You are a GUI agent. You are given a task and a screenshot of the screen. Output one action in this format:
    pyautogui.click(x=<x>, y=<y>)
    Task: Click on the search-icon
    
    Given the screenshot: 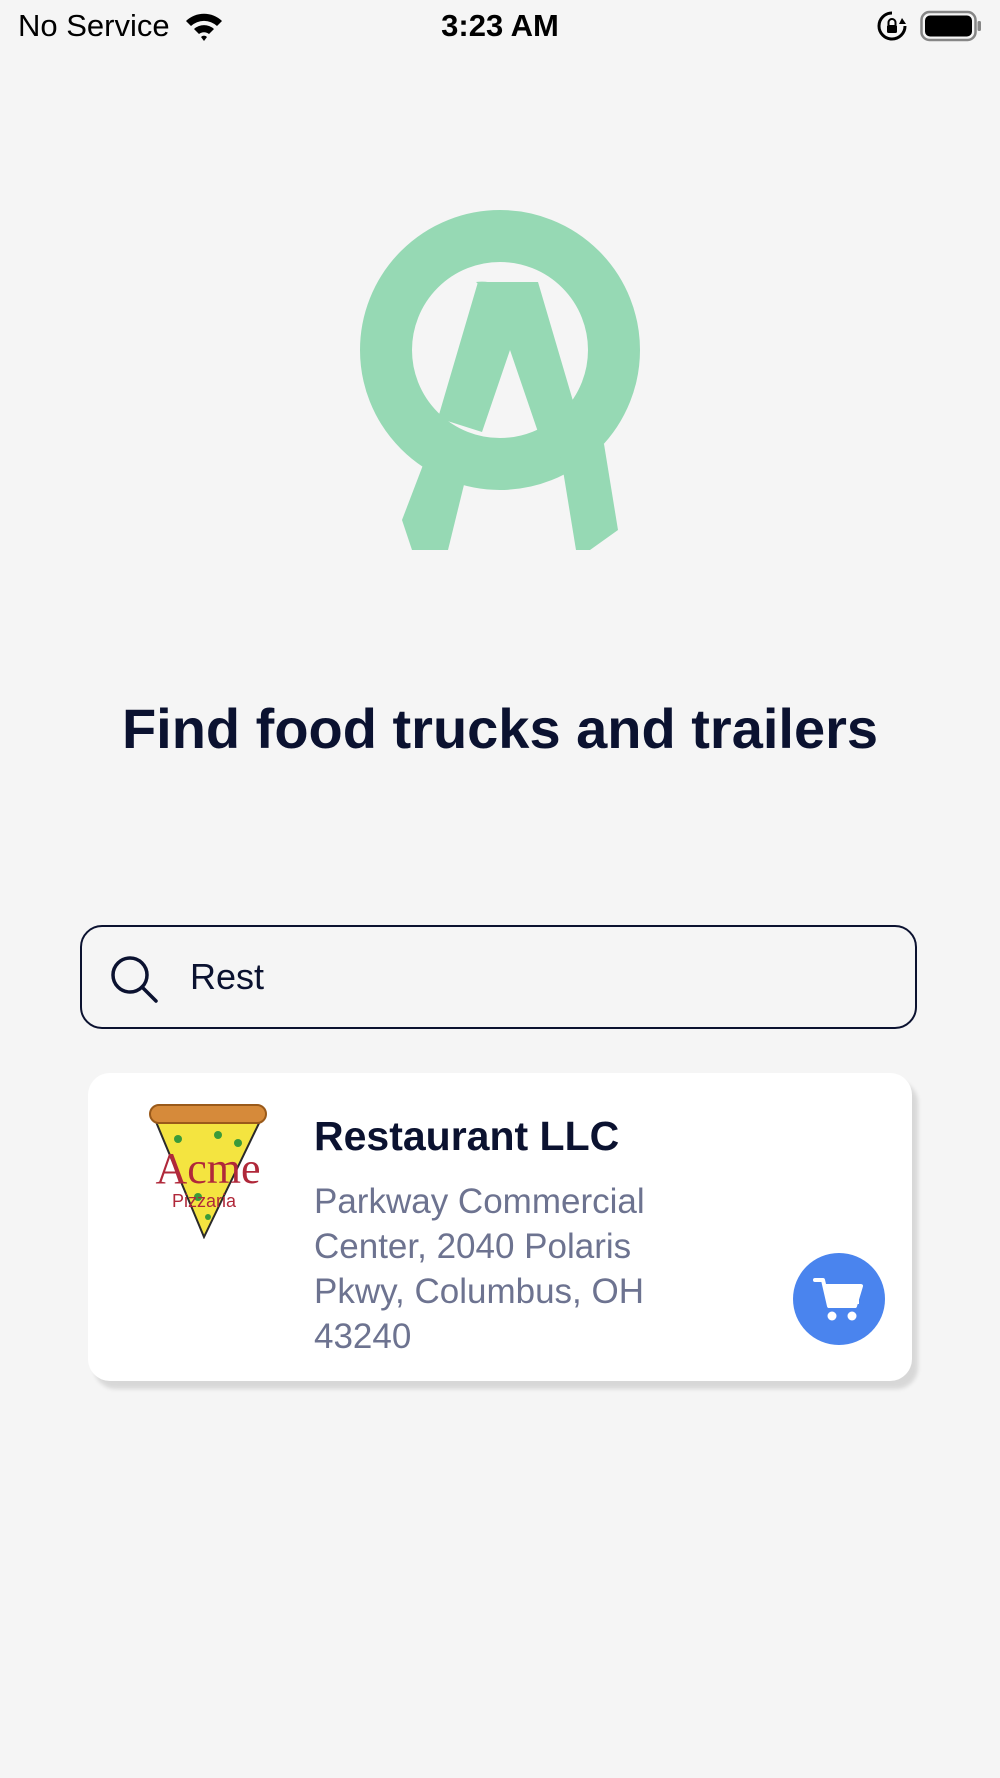 What is the action you would take?
    pyautogui.click(x=134, y=979)
    